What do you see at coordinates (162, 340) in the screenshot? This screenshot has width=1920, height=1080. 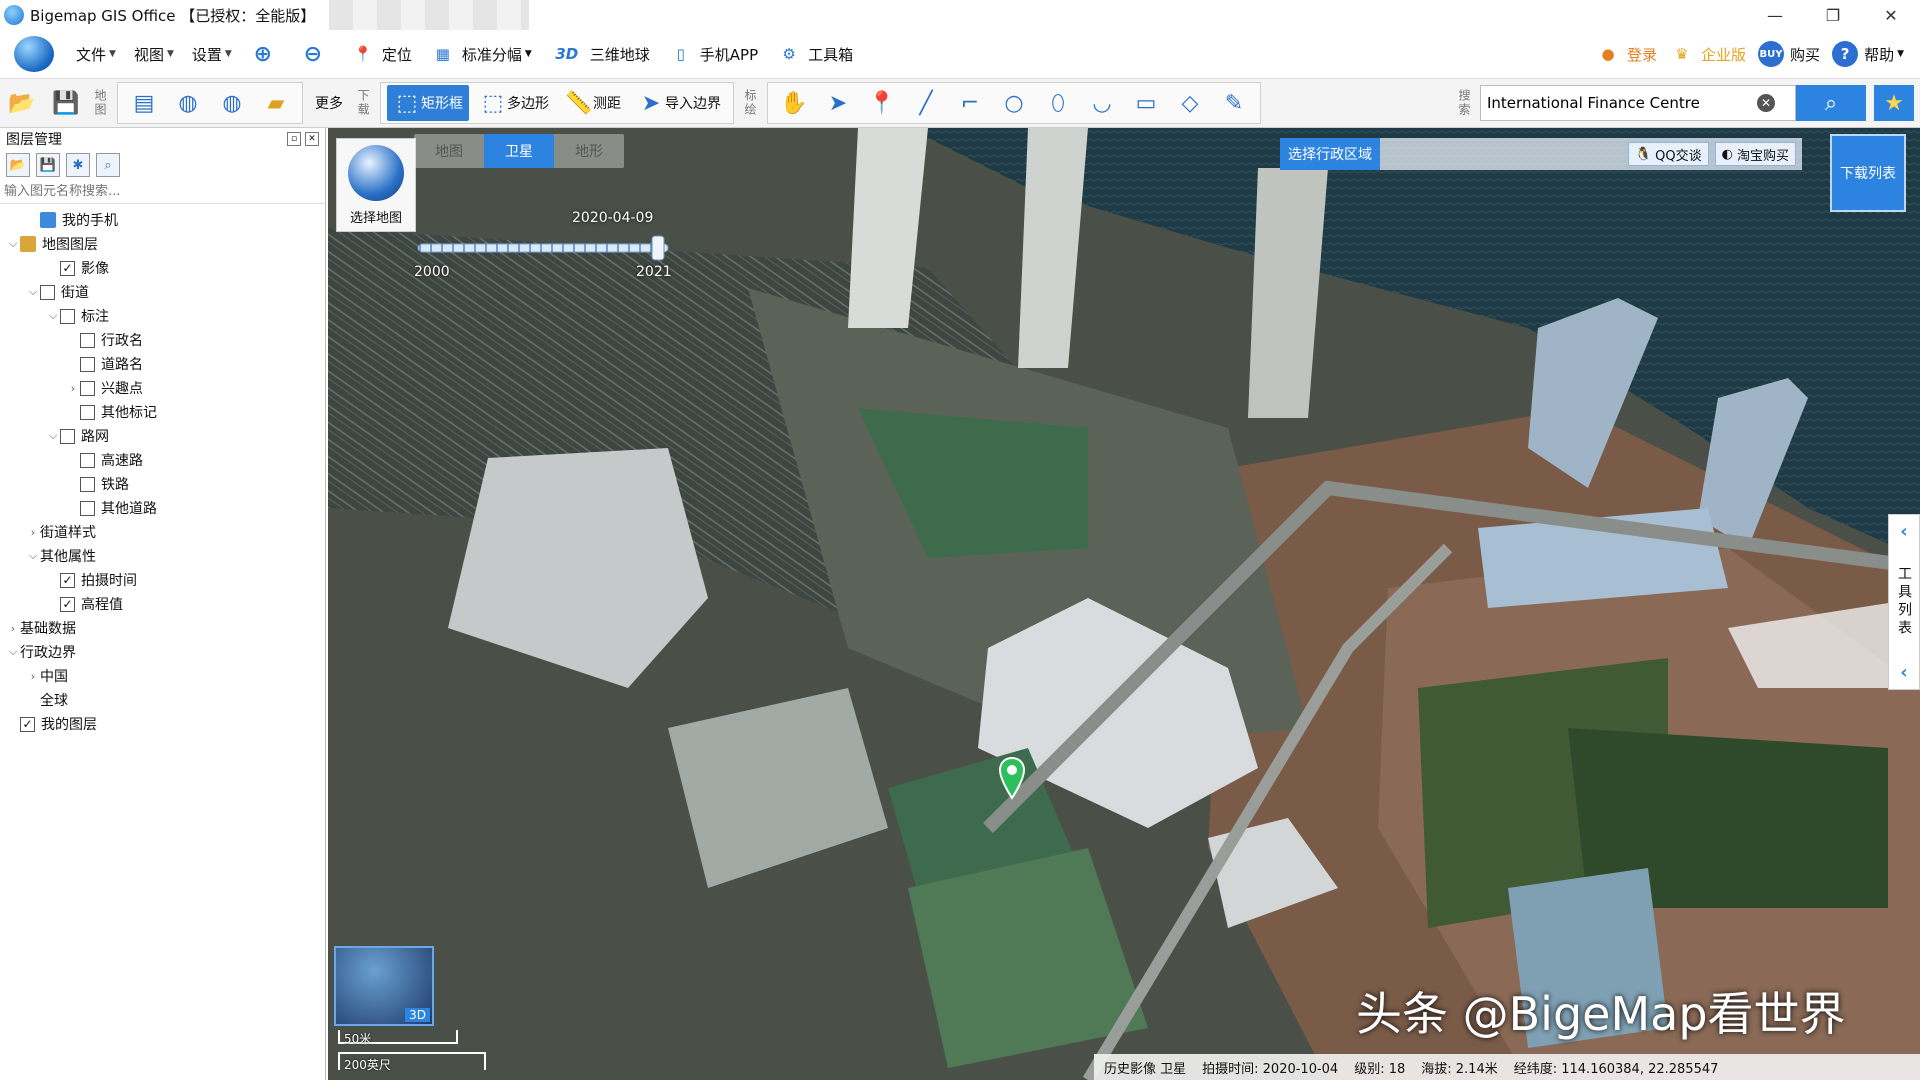 I see `tree-node: 行政名` at bounding box center [162, 340].